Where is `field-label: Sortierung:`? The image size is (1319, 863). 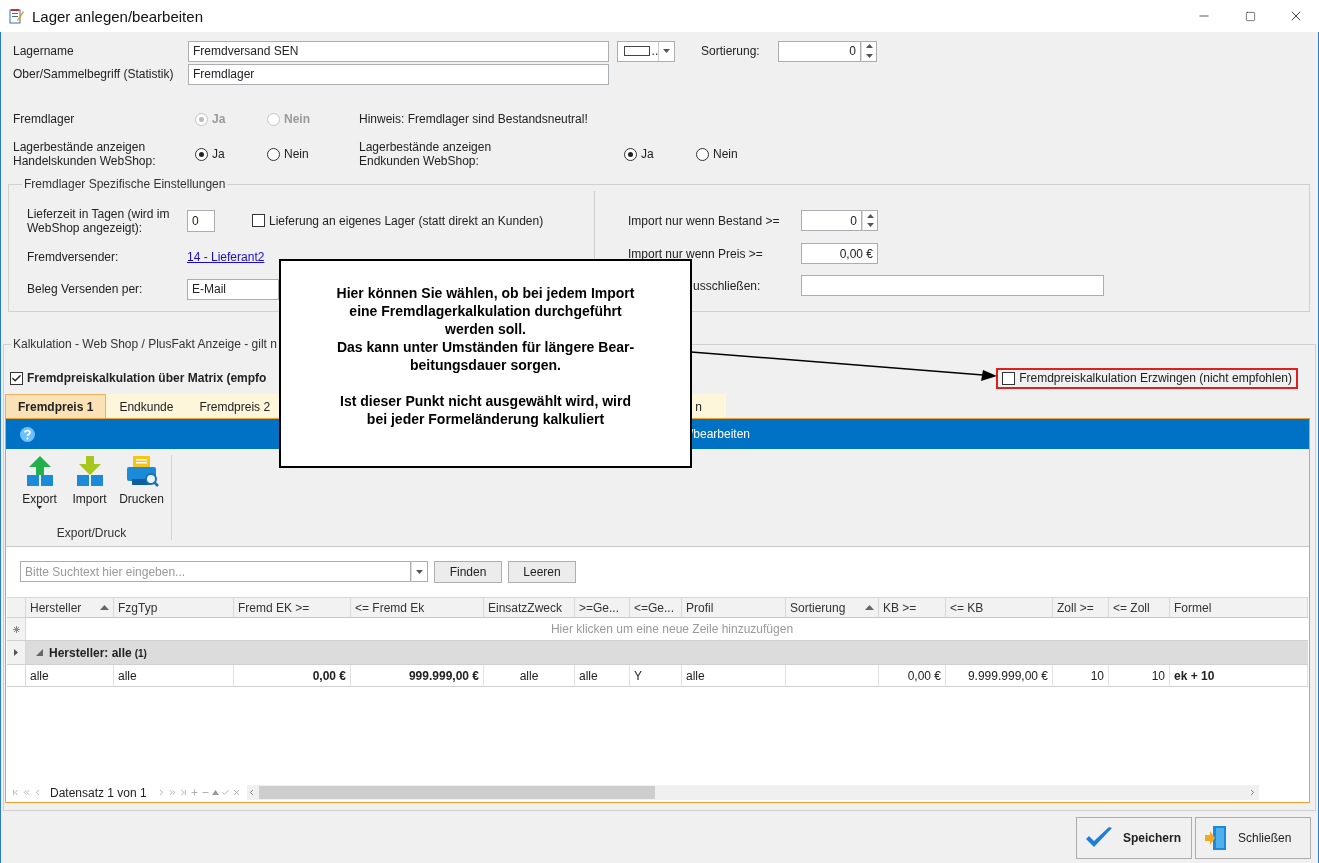 field-label: Sortierung: is located at coordinates (731, 51).